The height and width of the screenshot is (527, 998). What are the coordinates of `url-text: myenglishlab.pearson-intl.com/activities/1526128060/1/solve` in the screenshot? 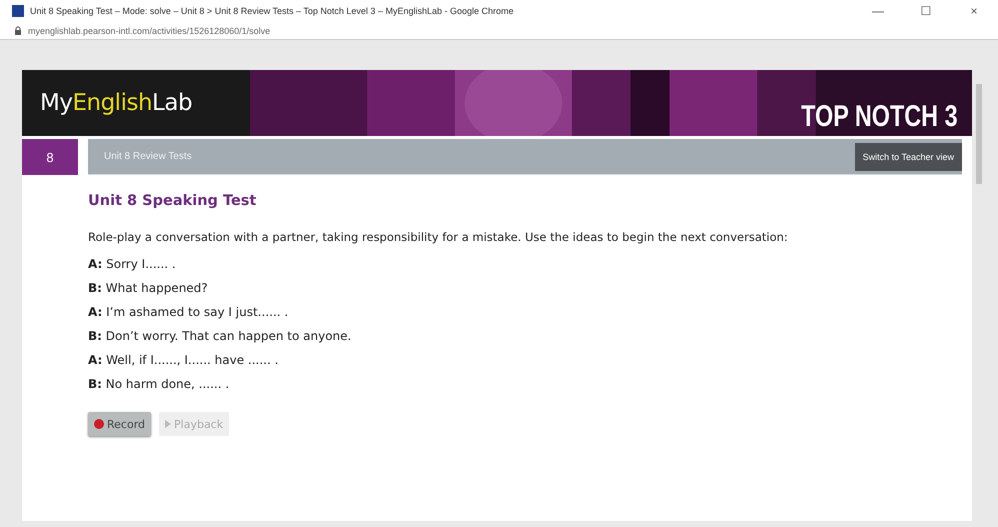 It's located at (149, 31).